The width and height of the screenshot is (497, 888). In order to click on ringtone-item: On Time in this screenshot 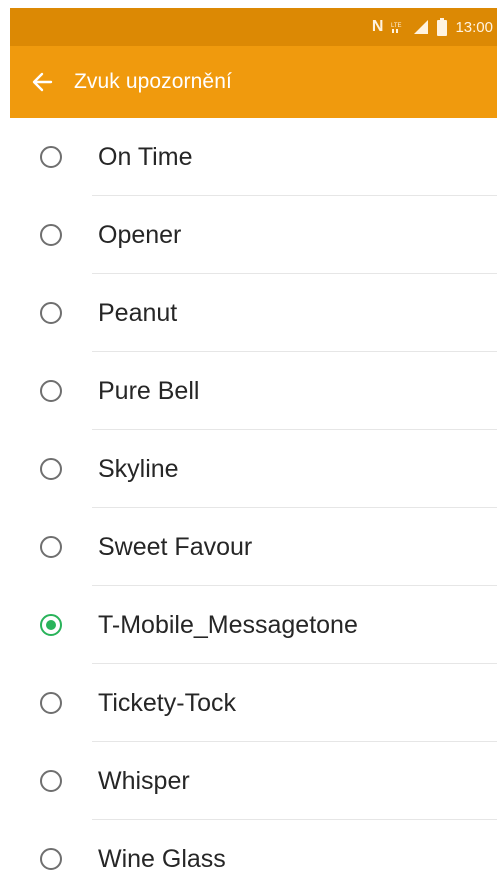, I will do `click(253, 157)`.